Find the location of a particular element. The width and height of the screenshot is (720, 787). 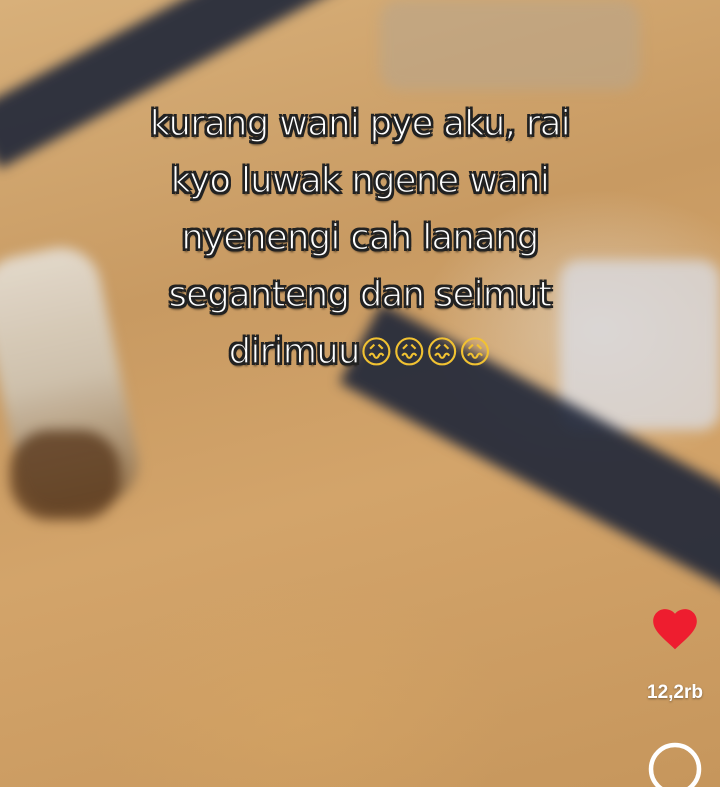

like-count: 12,2rb is located at coordinates (675, 692).